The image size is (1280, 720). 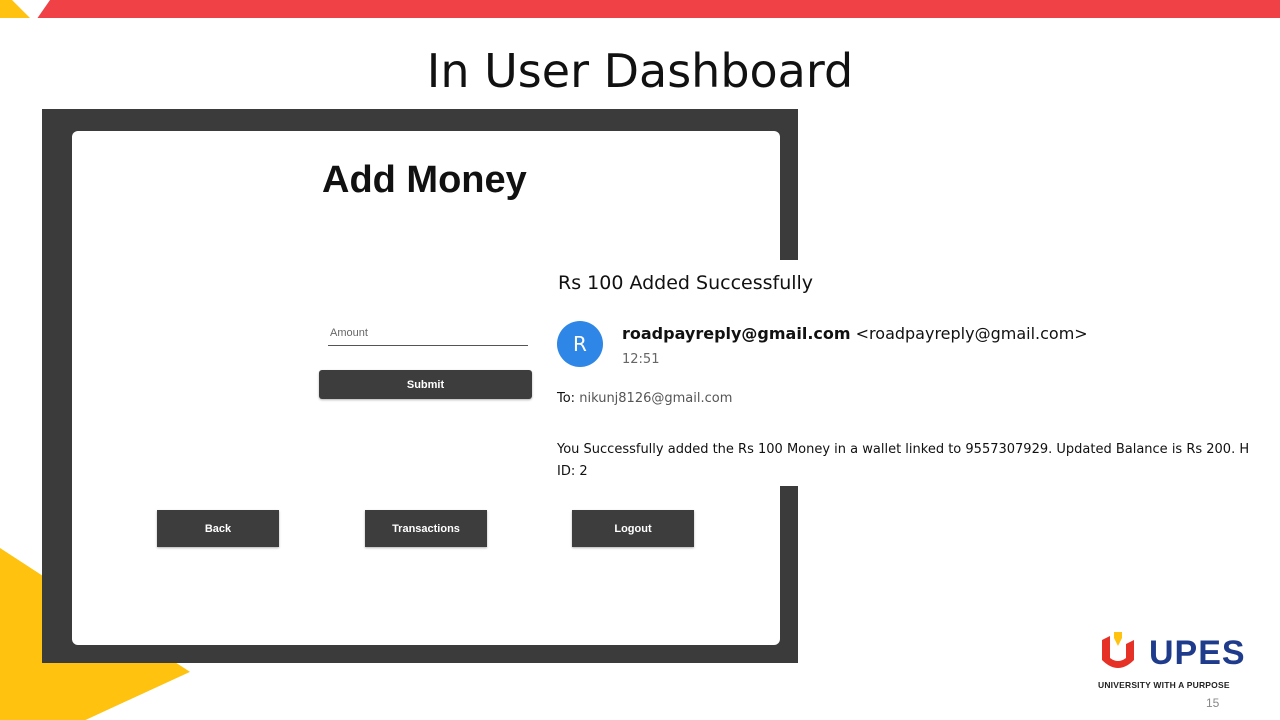 I want to click on upes-tagline: UNIVERSITY WITH A PURPOSE, so click(x=1164, y=685).